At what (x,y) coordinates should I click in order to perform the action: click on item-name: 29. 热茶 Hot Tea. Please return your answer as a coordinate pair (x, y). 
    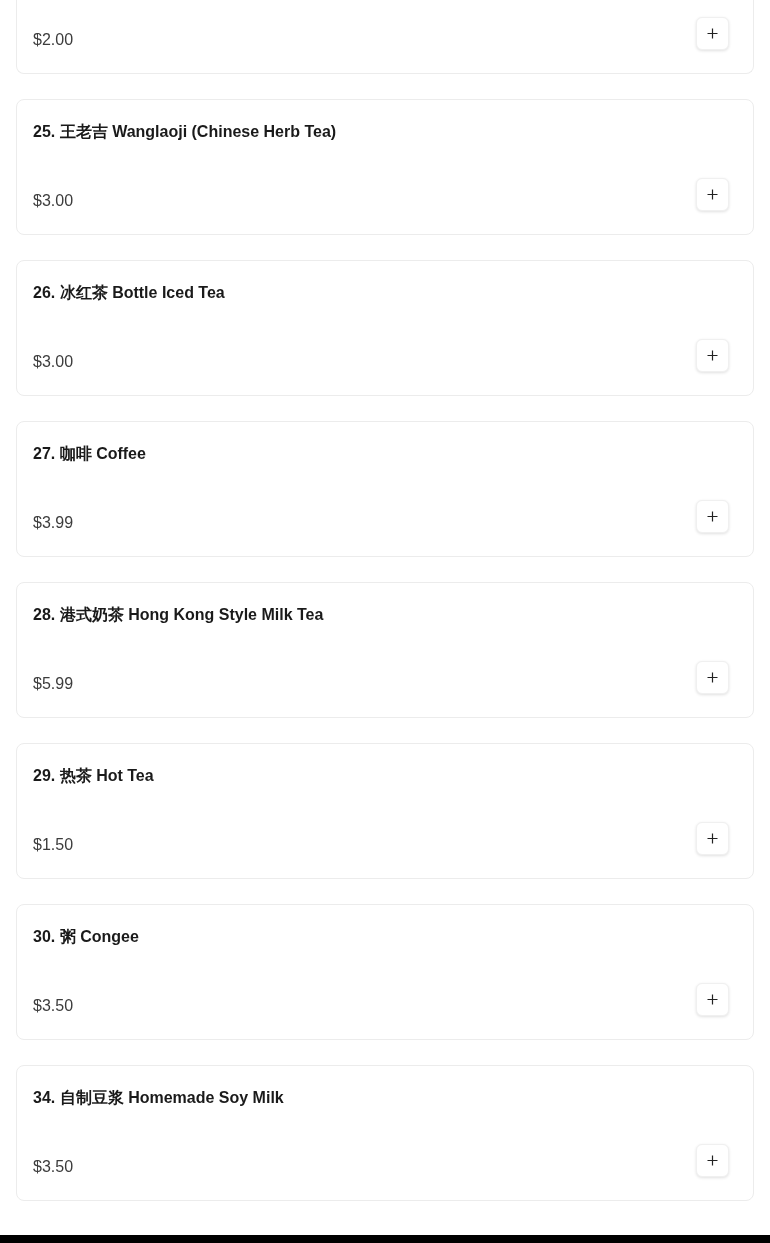
    Looking at the image, I should click on (94, 776).